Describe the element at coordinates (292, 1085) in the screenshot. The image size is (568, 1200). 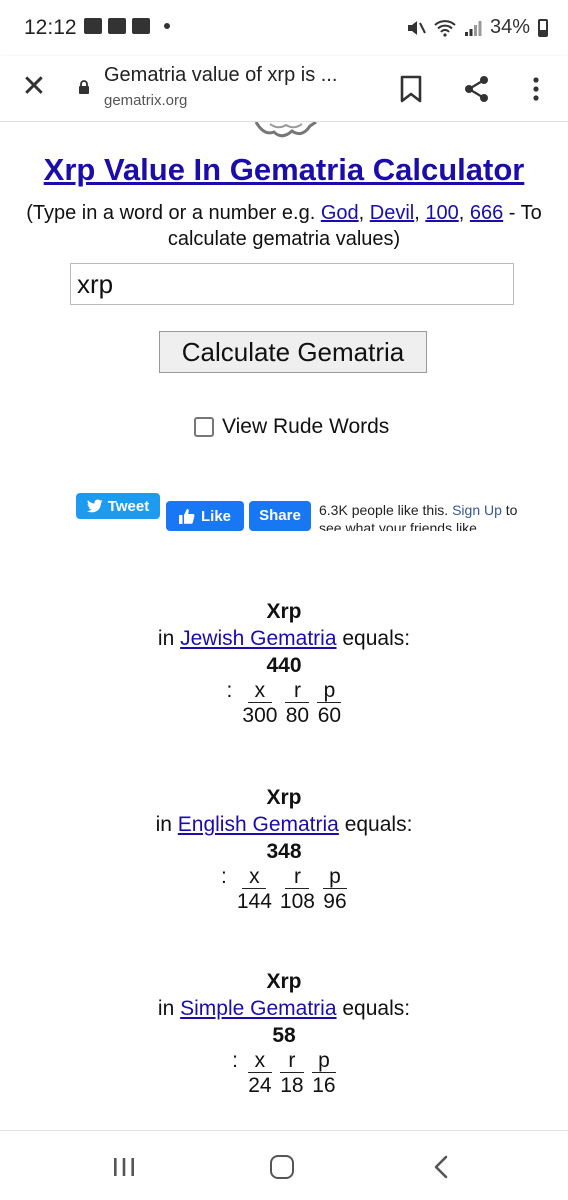
I see `letter-value: 18` at that location.